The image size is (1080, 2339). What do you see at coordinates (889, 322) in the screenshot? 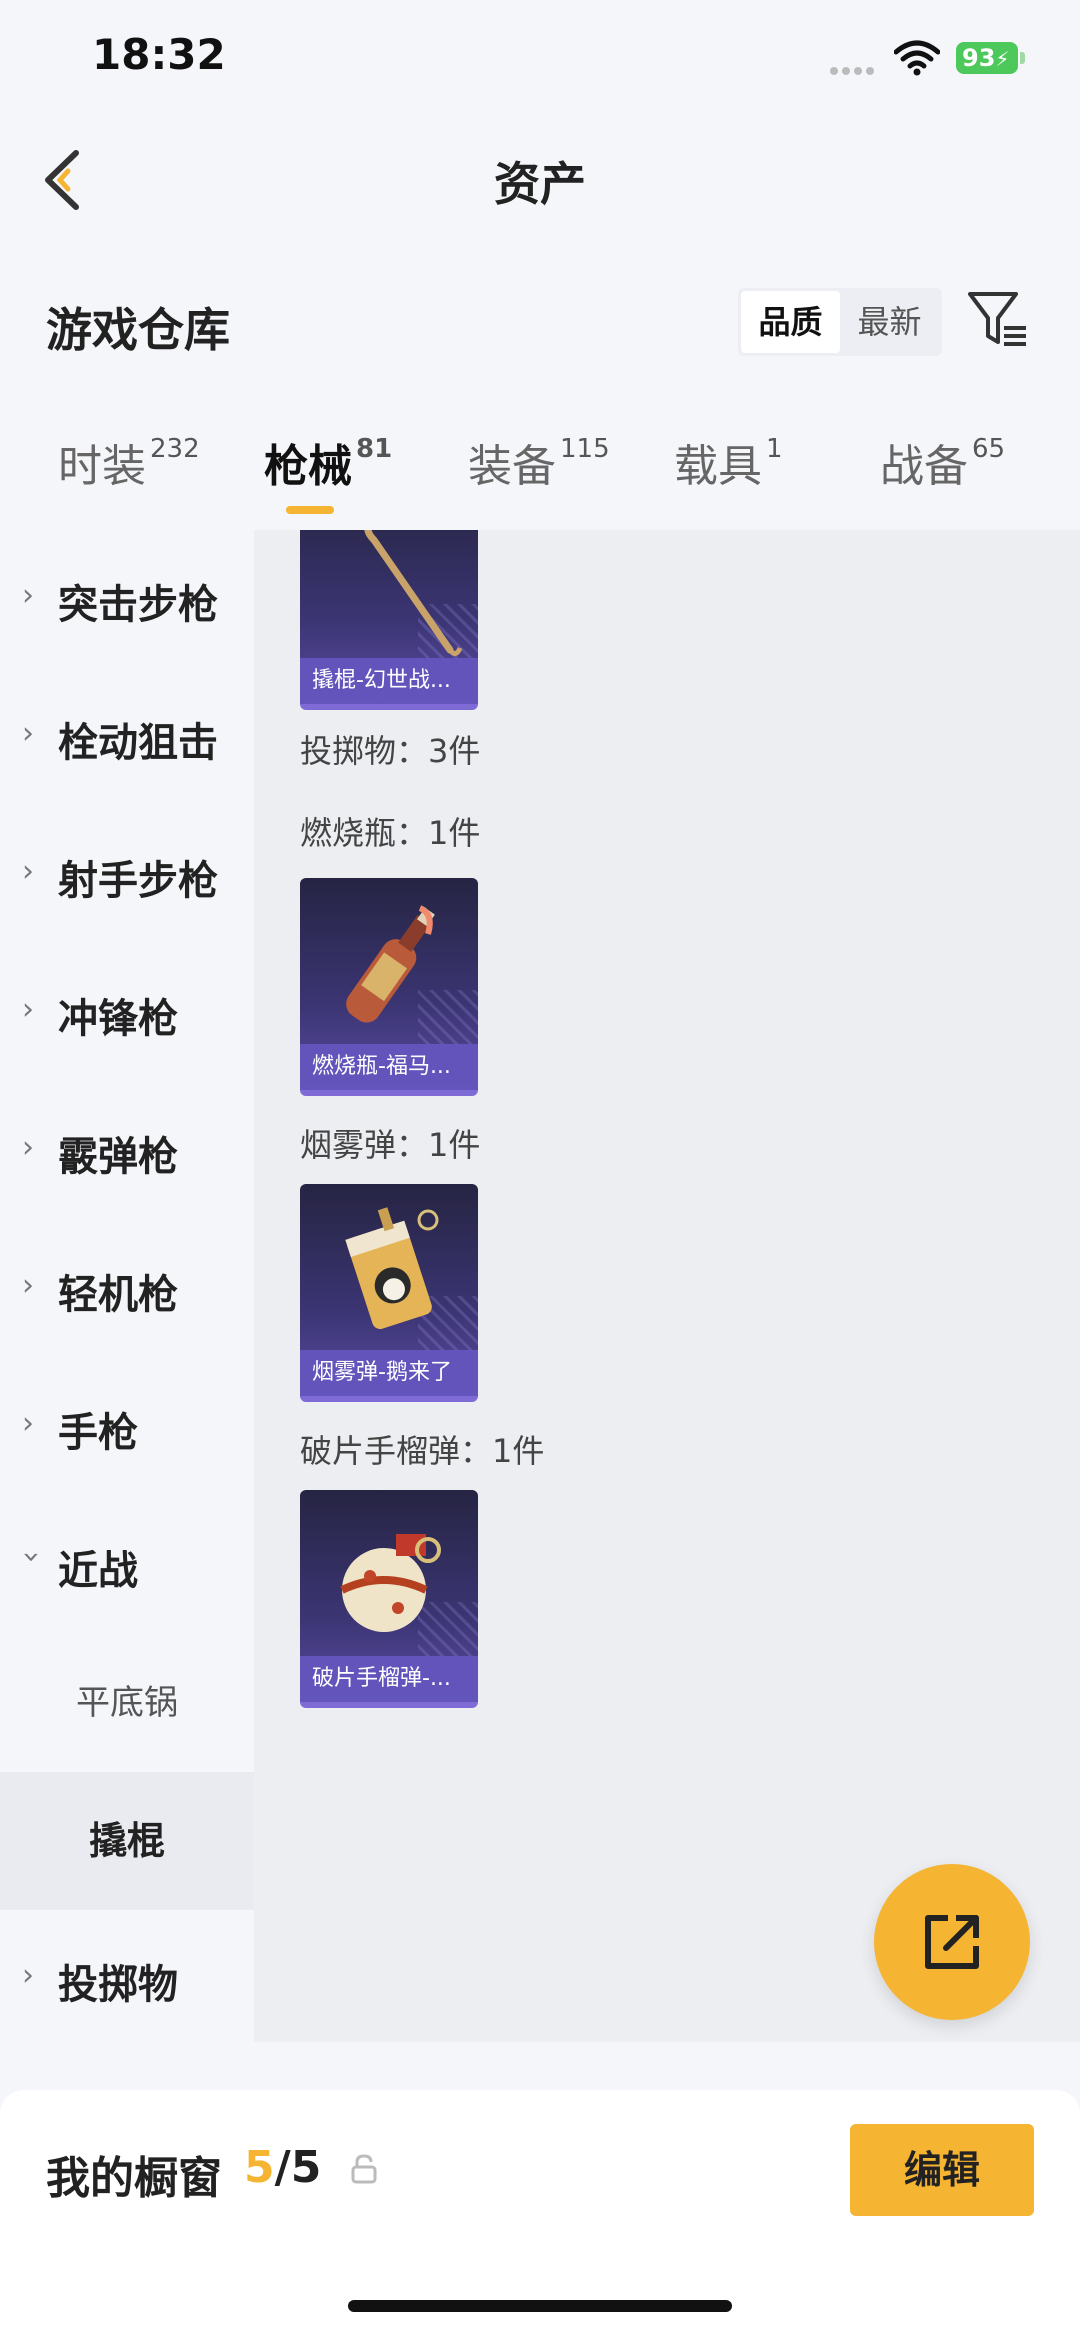
I see `sort-newest-button: 最新` at bounding box center [889, 322].